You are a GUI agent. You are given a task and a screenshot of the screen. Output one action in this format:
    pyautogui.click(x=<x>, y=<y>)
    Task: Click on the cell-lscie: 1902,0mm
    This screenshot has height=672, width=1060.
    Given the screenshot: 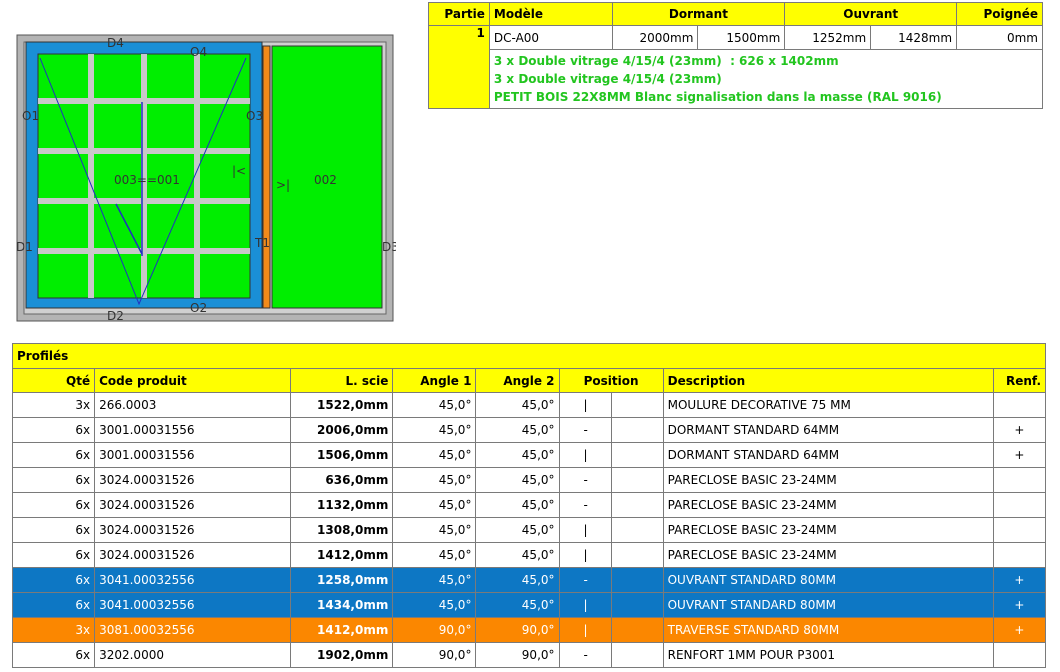 What is the action you would take?
    pyautogui.click(x=342, y=655)
    